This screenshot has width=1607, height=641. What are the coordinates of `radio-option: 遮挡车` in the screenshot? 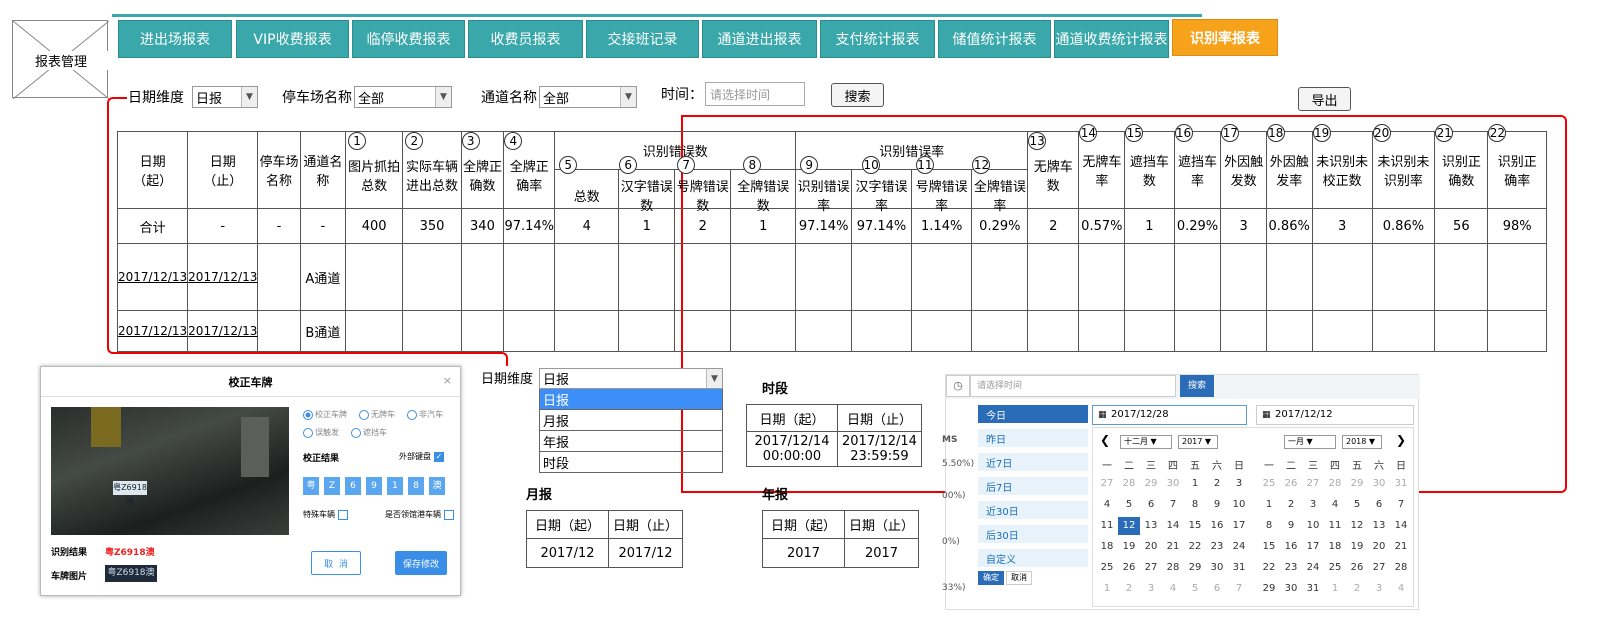 It's located at (369, 432).